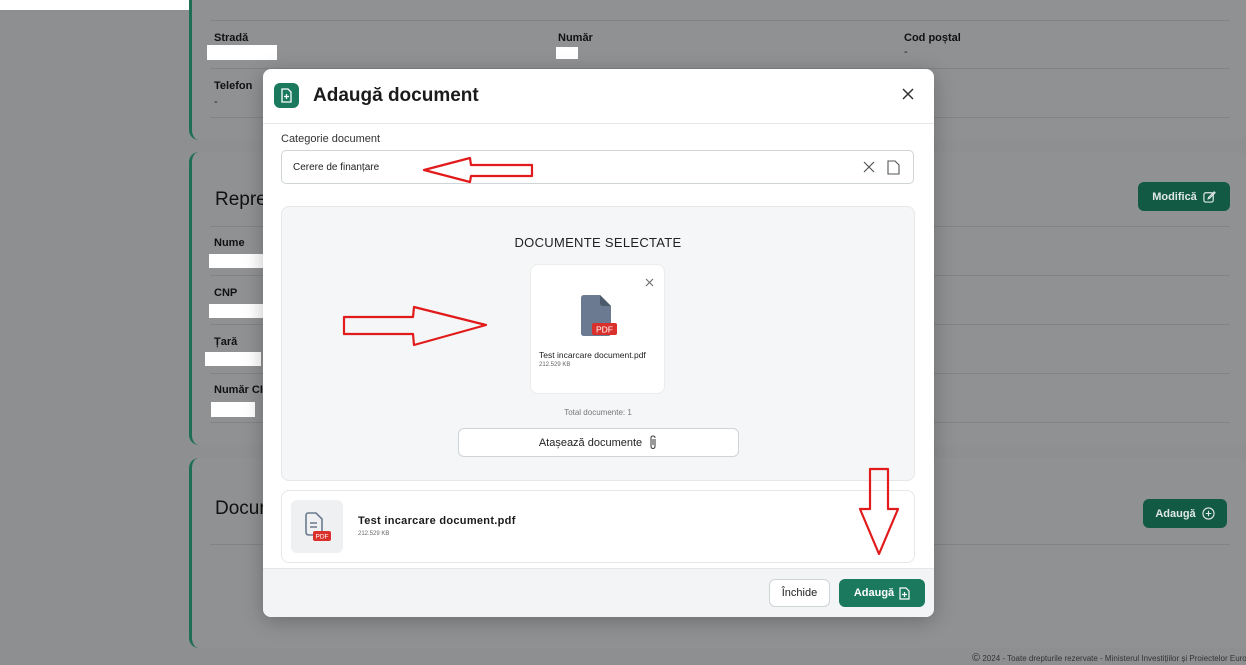 This screenshot has height=665, width=1246. What do you see at coordinates (226, 293) in the screenshot?
I see `cnp-label: CNP` at bounding box center [226, 293].